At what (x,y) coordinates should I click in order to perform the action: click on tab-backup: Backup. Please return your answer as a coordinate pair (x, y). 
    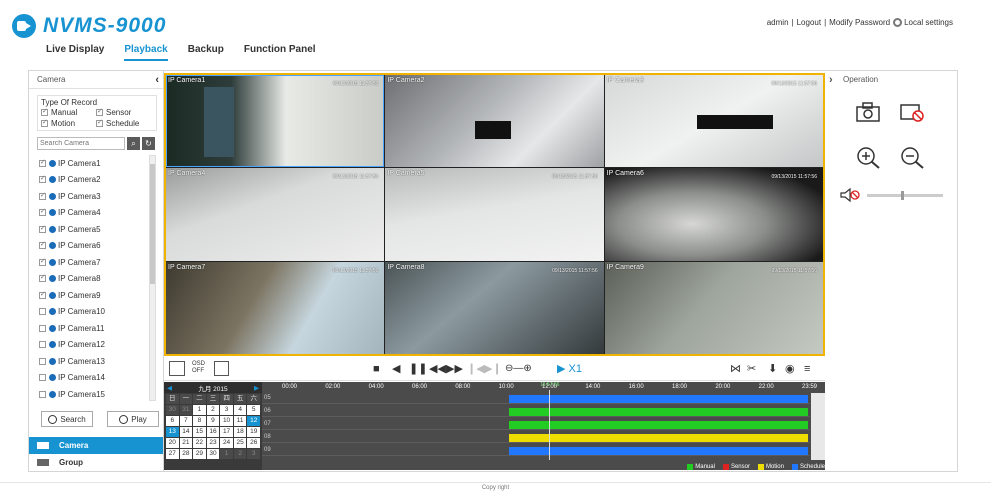
    Looking at the image, I should click on (206, 52).